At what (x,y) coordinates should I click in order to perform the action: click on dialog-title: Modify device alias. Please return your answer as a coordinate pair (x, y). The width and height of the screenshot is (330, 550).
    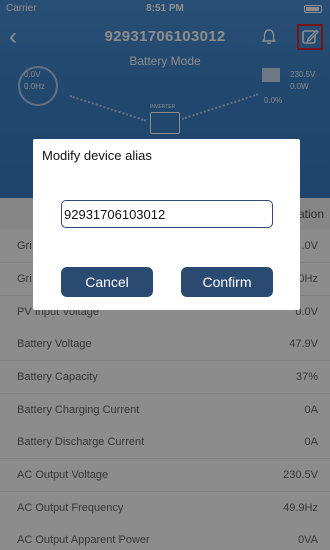
    Looking at the image, I should click on (97, 155).